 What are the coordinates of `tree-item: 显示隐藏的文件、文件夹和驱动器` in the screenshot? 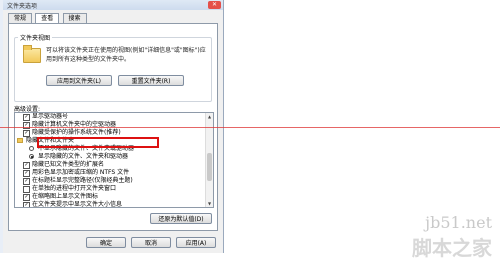 It's located at (114, 157).